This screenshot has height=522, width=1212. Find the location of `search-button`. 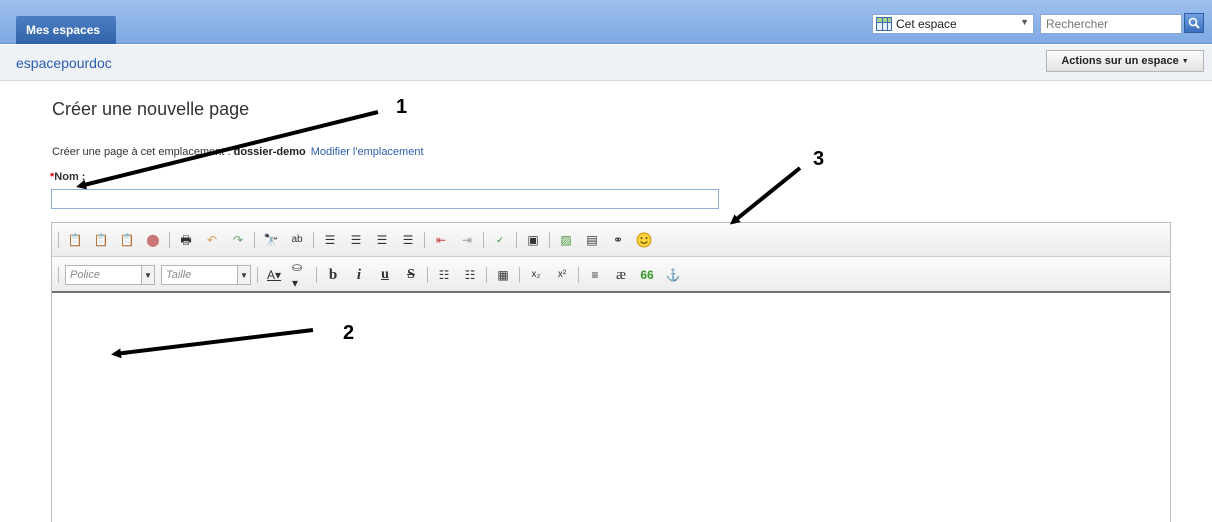

search-button is located at coordinates (1194, 23).